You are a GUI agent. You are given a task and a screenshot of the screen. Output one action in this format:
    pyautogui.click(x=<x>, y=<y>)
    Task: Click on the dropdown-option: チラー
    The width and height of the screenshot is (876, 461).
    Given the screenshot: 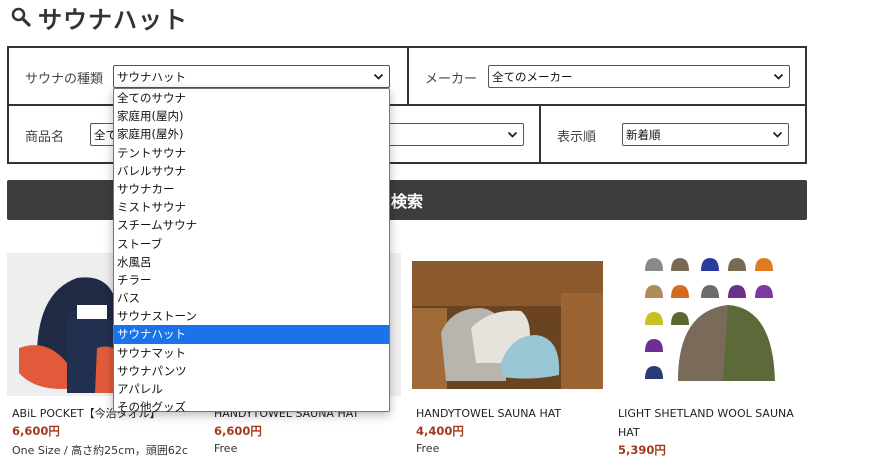 What is the action you would take?
    pyautogui.click(x=251, y=280)
    